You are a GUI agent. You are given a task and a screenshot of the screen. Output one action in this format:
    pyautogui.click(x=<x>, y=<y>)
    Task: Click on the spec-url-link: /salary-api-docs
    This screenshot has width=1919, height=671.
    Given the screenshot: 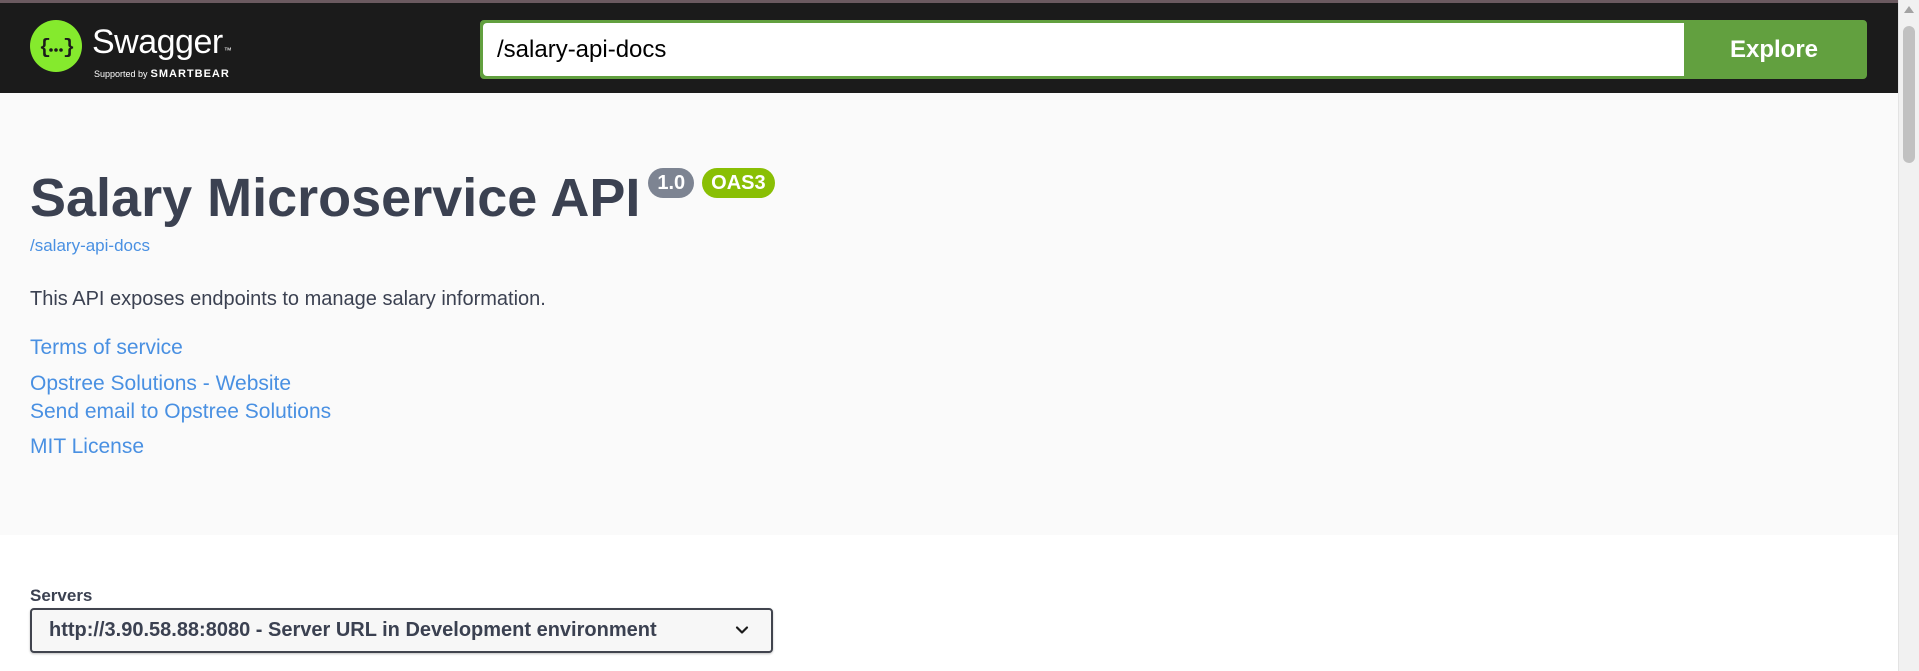 What is the action you would take?
    pyautogui.click(x=90, y=246)
    